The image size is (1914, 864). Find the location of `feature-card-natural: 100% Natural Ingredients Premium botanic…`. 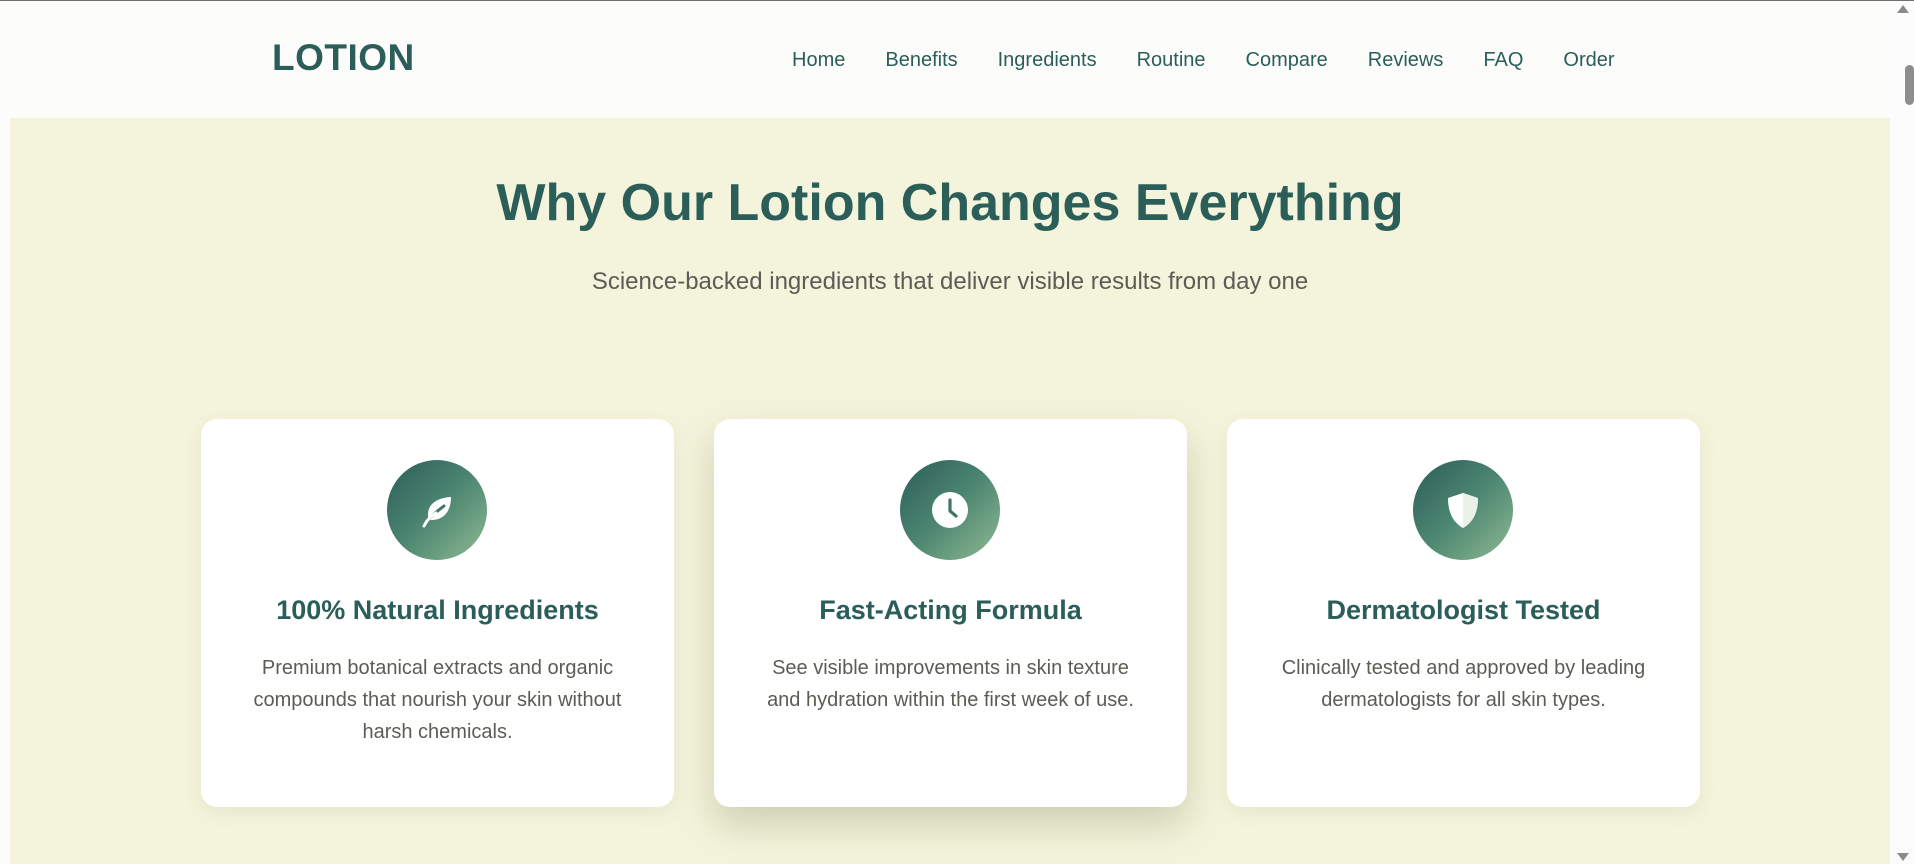

feature-card-natural: 100% Natural Ingredients Premium botanic… is located at coordinates (437, 613).